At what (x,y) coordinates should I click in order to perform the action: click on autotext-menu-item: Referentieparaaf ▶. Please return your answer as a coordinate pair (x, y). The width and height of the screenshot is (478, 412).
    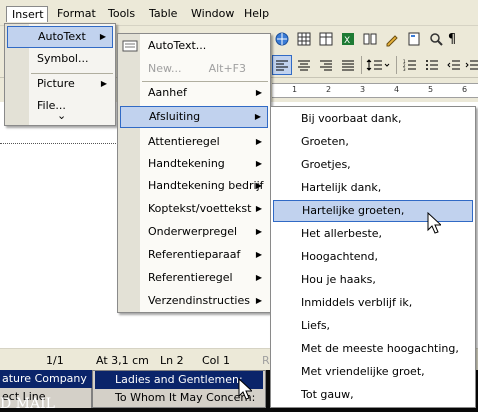
    Looking at the image, I should click on (194, 255).